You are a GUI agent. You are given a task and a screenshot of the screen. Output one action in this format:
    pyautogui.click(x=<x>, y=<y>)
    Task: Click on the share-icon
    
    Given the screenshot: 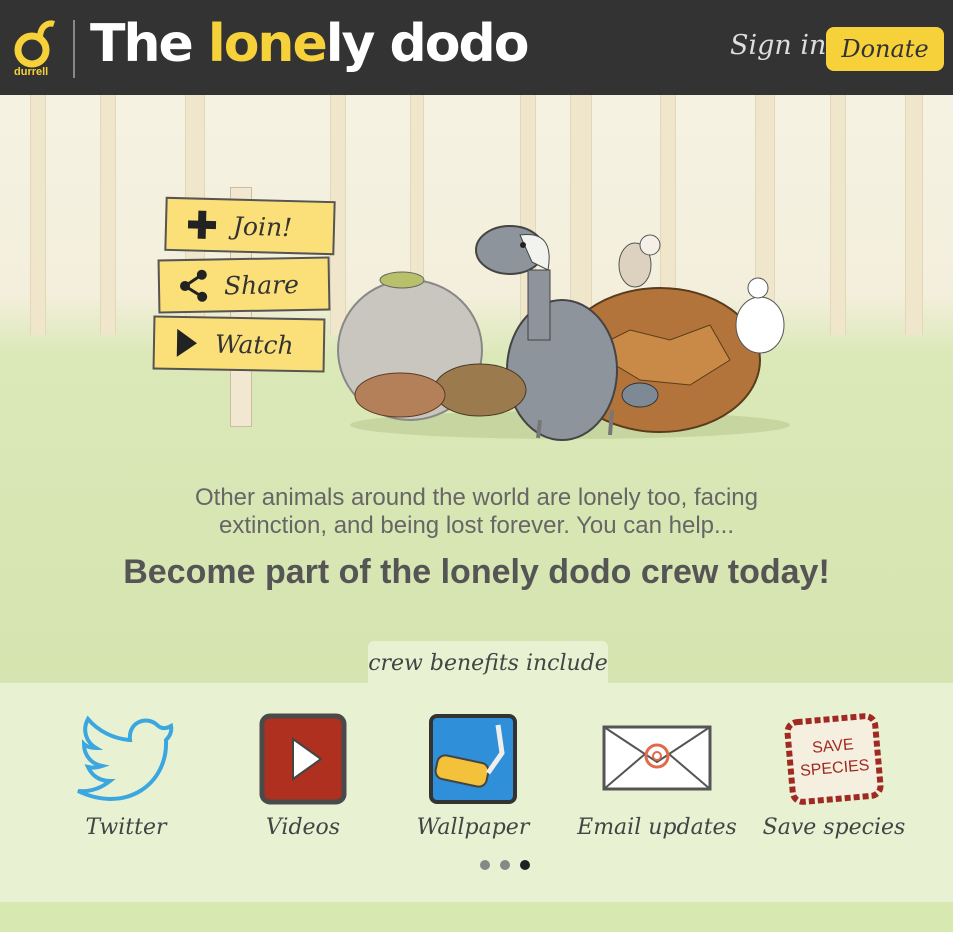 What is the action you would take?
    pyautogui.click(x=194, y=285)
    